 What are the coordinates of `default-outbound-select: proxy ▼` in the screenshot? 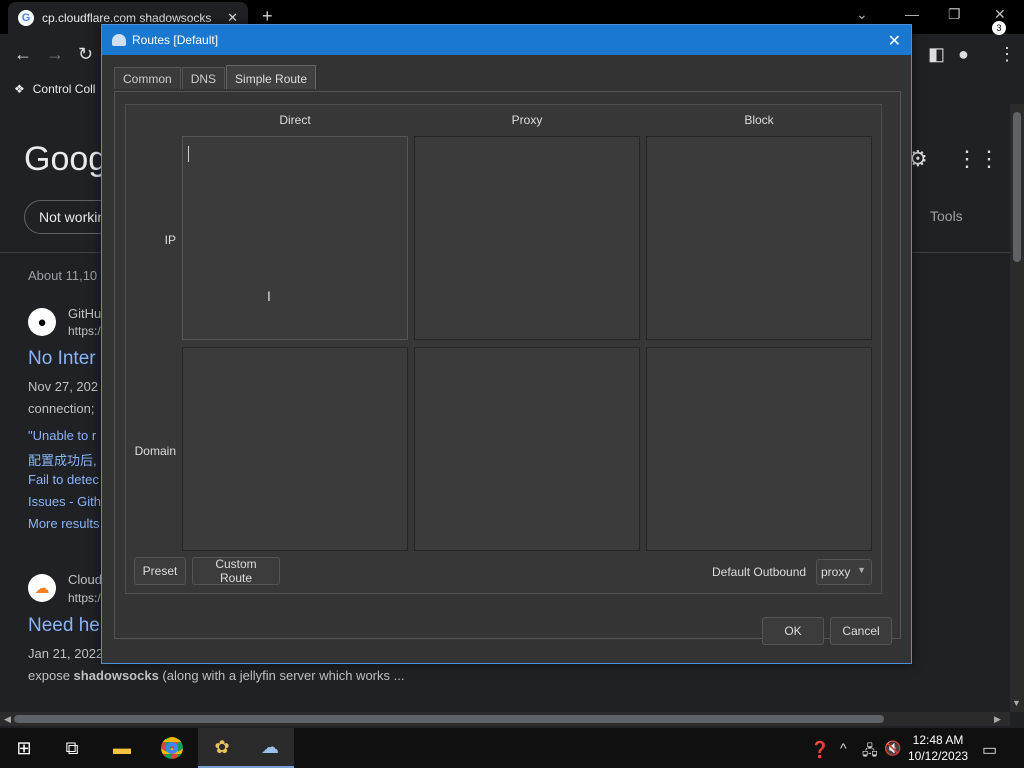 It's located at (844, 572).